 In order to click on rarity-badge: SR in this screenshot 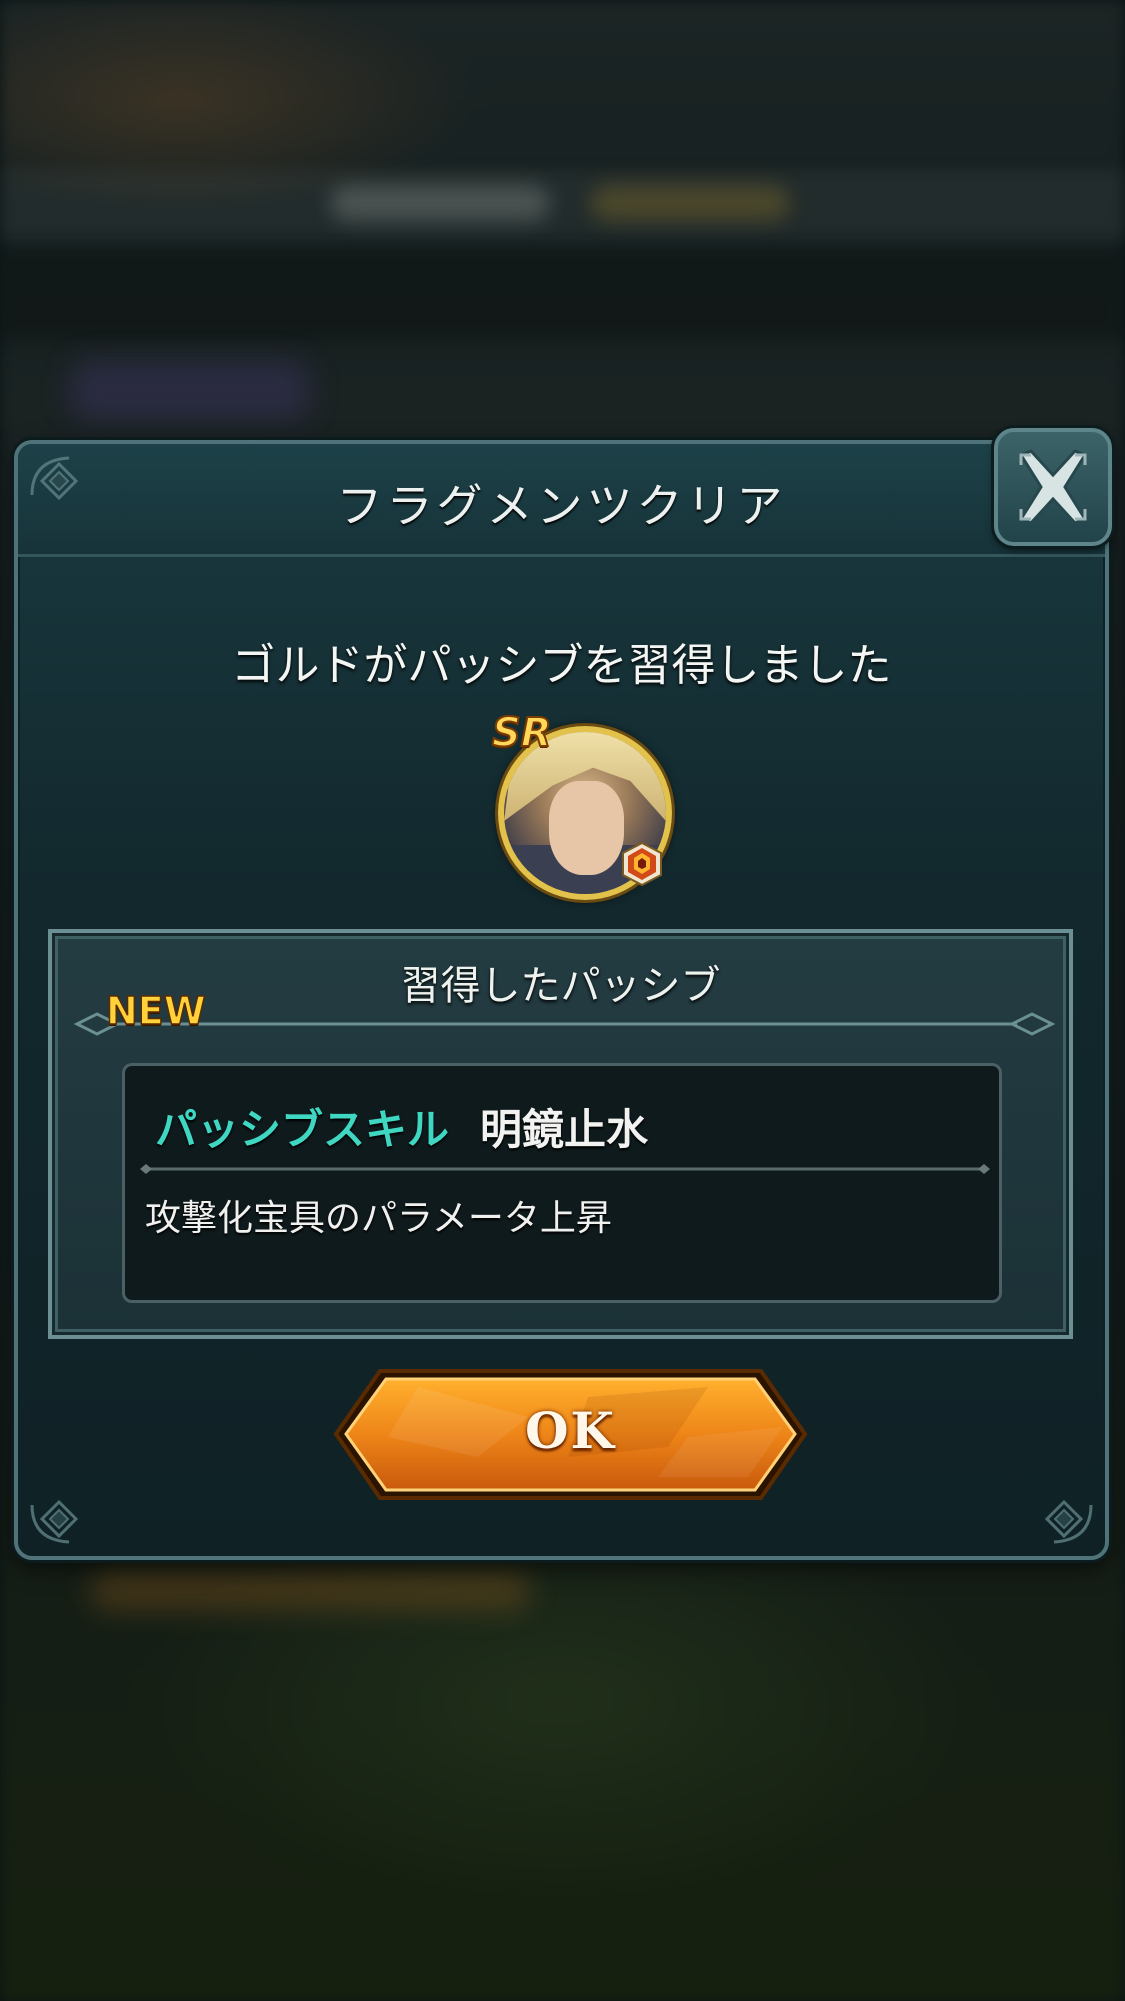, I will do `click(522, 733)`.